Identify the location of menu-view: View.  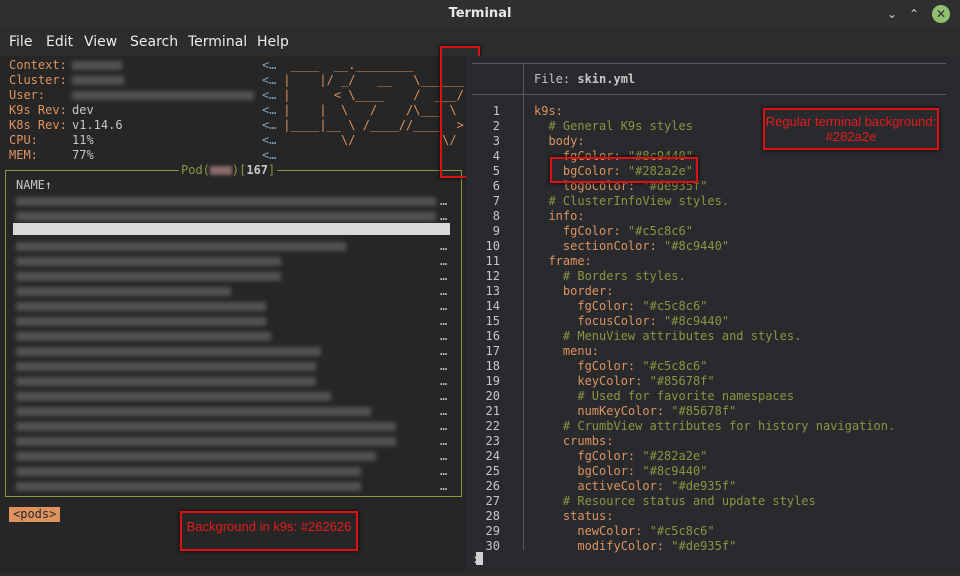
(100, 42).